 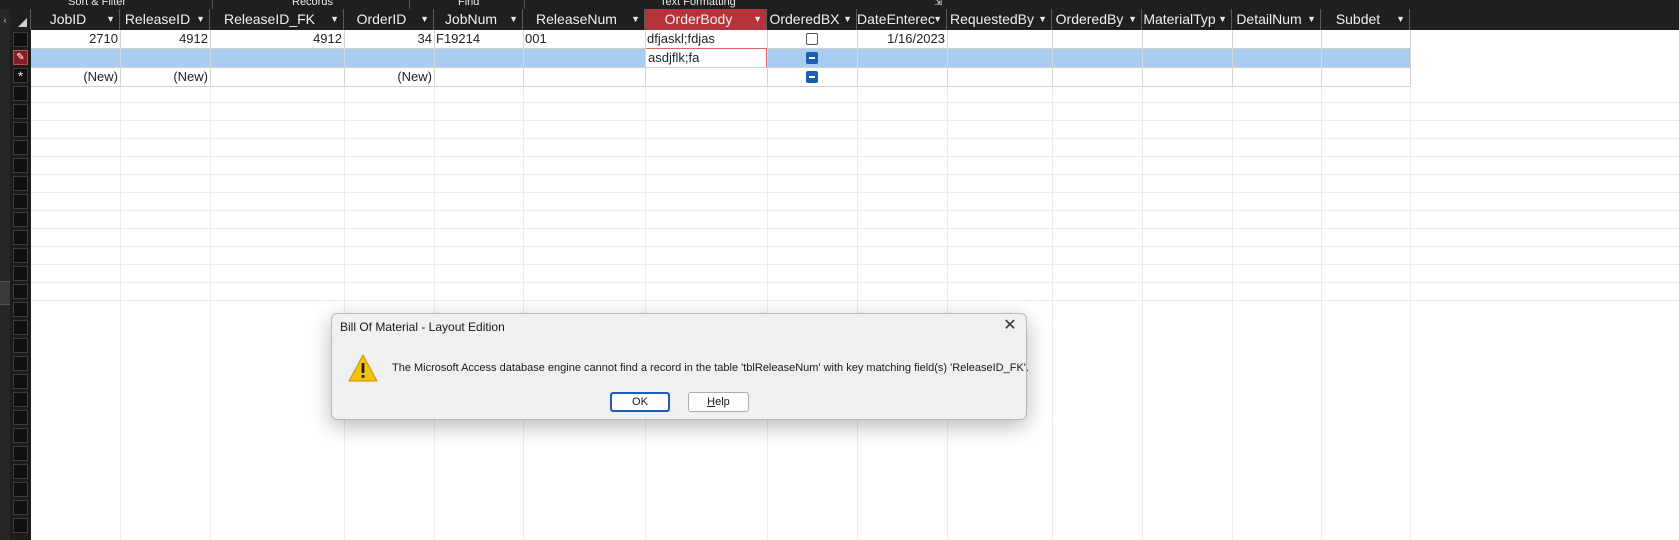 What do you see at coordinates (584, 39) in the screenshot?
I see `cell-releasenum: 001` at bounding box center [584, 39].